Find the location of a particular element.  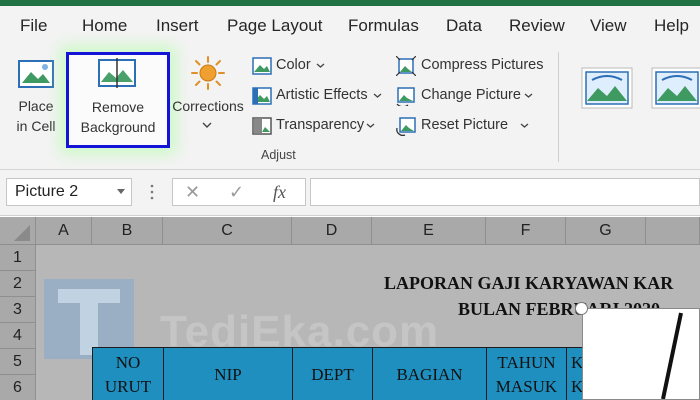

formula-bar: Picture 2 ✕ ✓ fx is located at coordinates (350, 193).